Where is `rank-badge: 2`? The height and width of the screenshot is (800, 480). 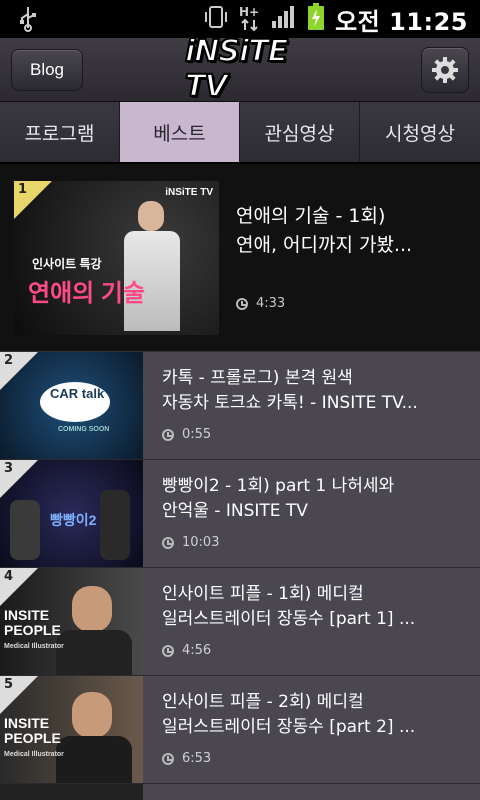 rank-badge: 2 is located at coordinates (19, 371).